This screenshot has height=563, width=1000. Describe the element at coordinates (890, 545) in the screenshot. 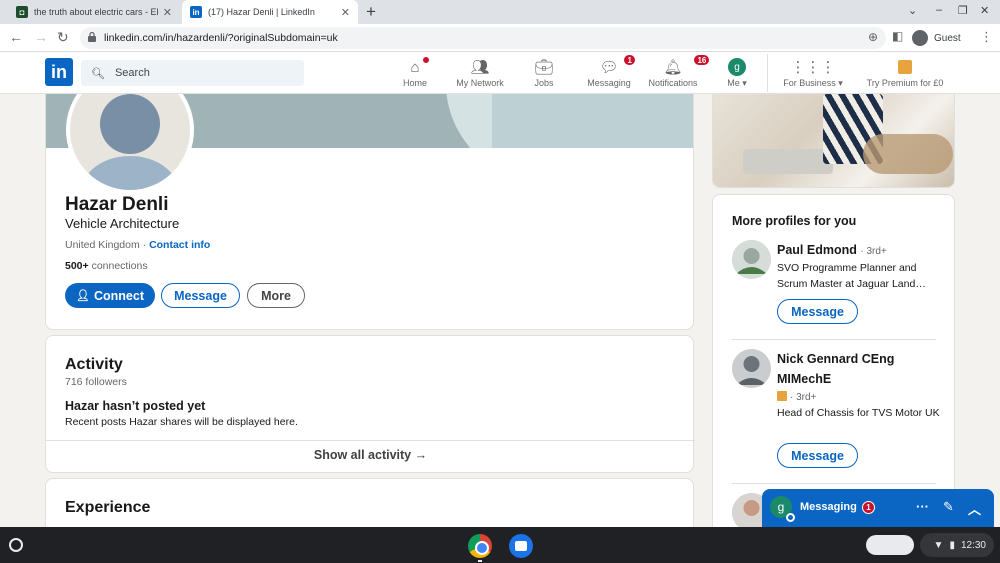

I see `tray-pill` at that location.